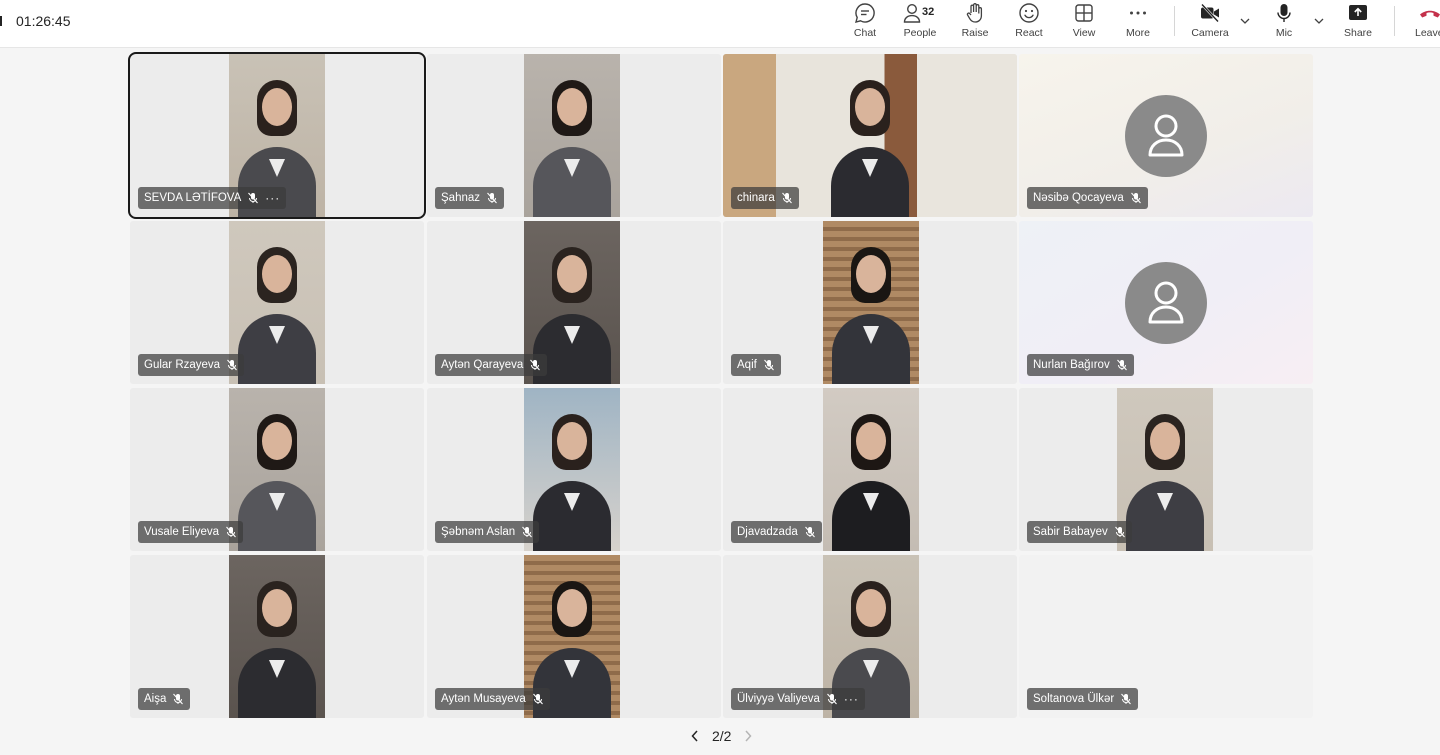 This screenshot has width=1440, height=755. Describe the element at coordinates (865, 33) in the screenshot. I see `chat-label: Chat` at that location.